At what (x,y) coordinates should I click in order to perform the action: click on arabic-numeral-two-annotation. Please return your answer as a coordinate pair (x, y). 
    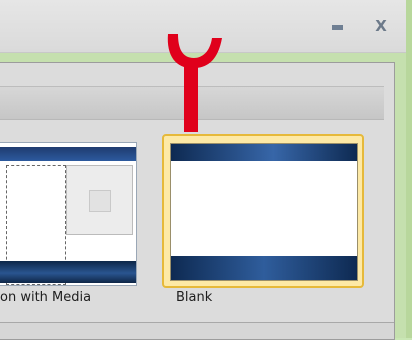
    Looking at the image, I should click on (194, 83).